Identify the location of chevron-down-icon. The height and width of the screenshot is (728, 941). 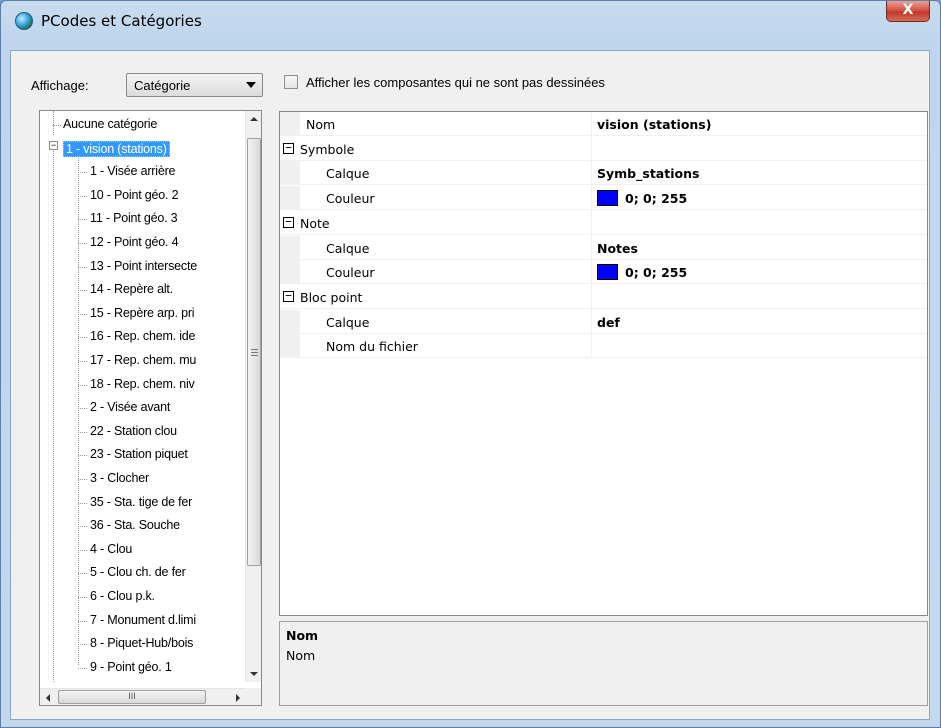
(251, 85).